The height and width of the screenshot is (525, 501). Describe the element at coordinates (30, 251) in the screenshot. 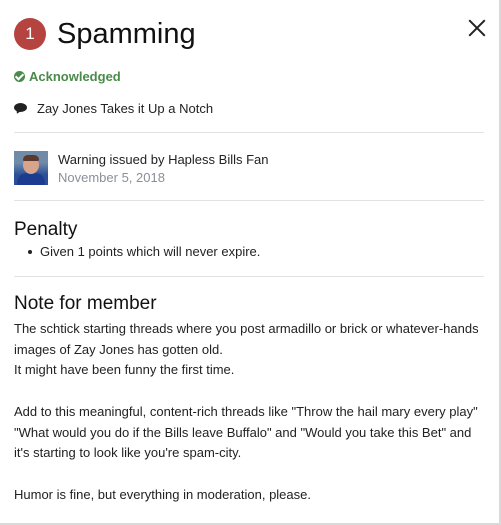

I see `bullet-icon` at that location.